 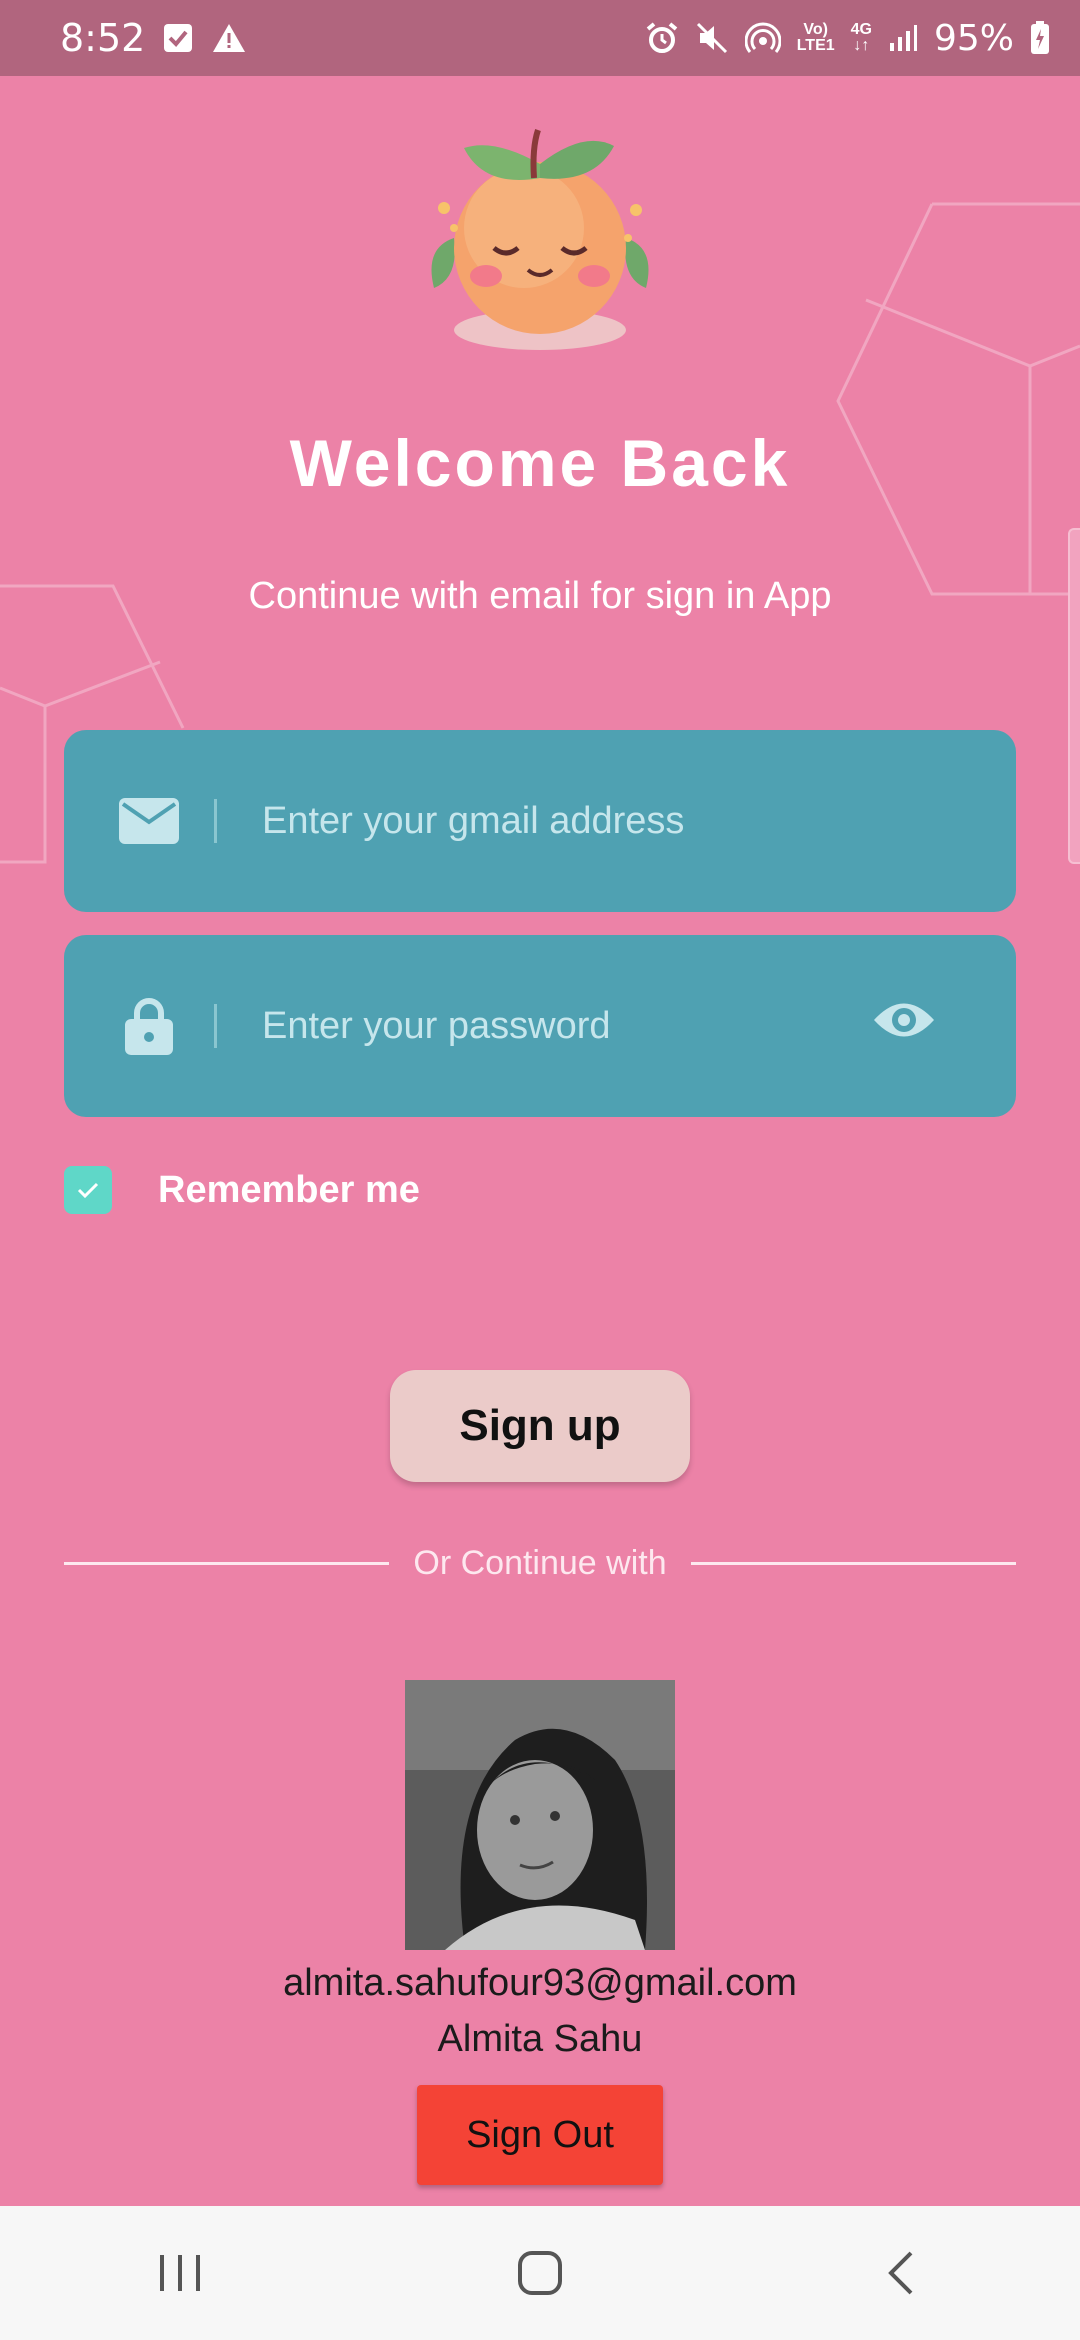 I want to click on status-bar: 8:52 Vo) LTE1 4G ↓↑ 95%, so click(x=540, y=38).